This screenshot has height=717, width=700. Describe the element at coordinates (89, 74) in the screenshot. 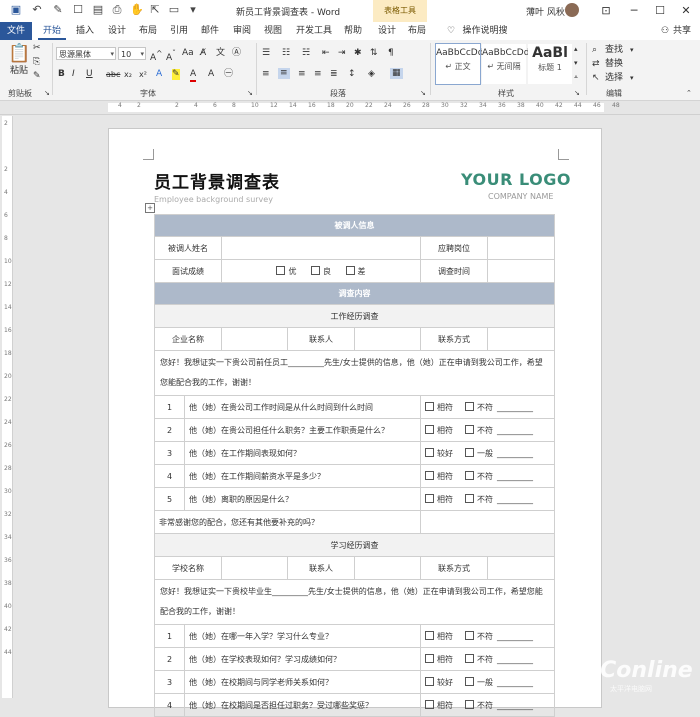

I see `underline-icon: U` at that location.